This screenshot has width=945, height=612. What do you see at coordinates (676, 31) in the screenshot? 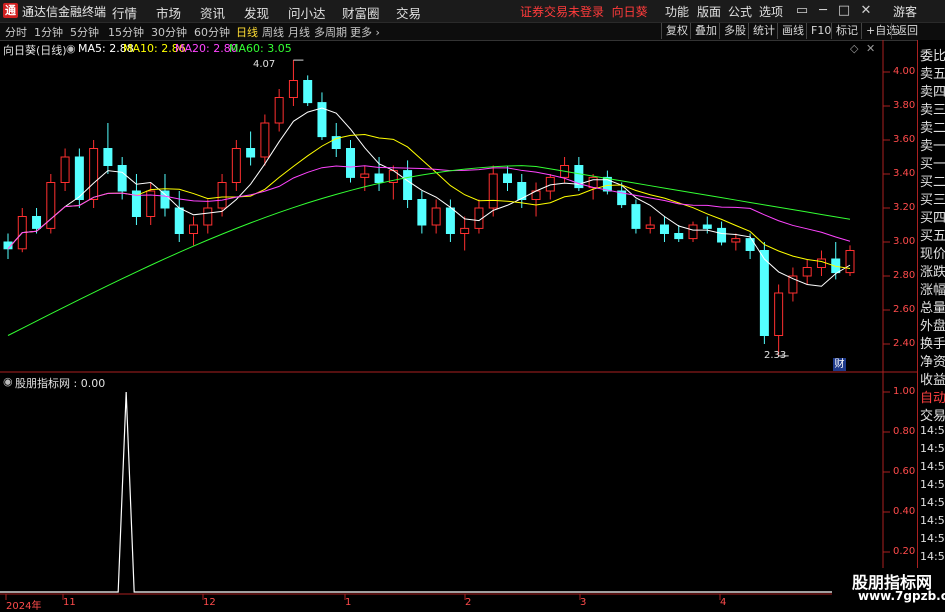
I see `tool-fuquan: 复权` at bounding box center [676, 31].